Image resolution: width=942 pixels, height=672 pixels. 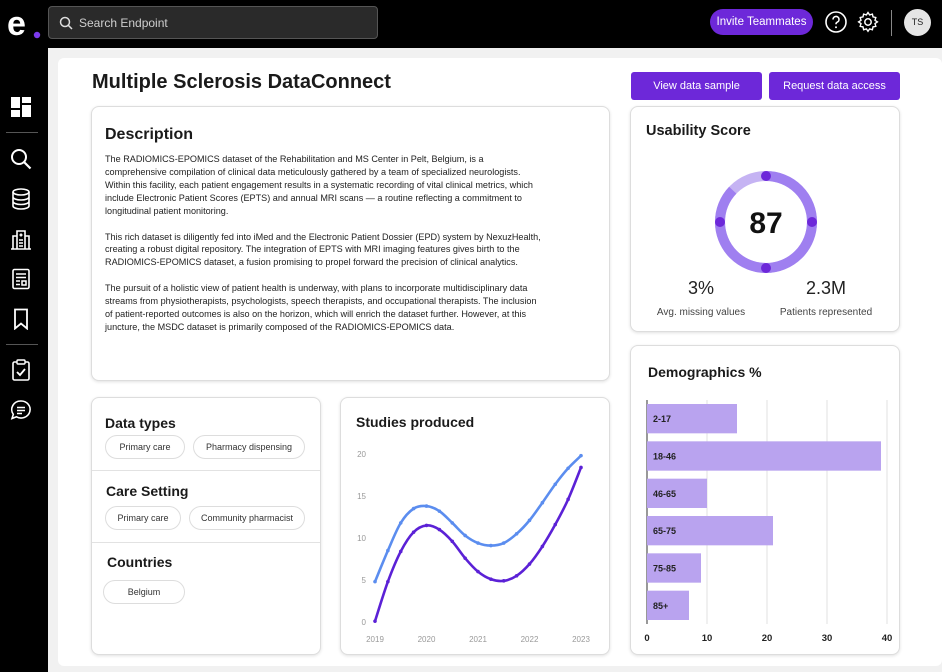 What do you see at coordinates (827, 638) in the screenshot?
I see `x-tick-label: 30` at bounding box center [827, 638].